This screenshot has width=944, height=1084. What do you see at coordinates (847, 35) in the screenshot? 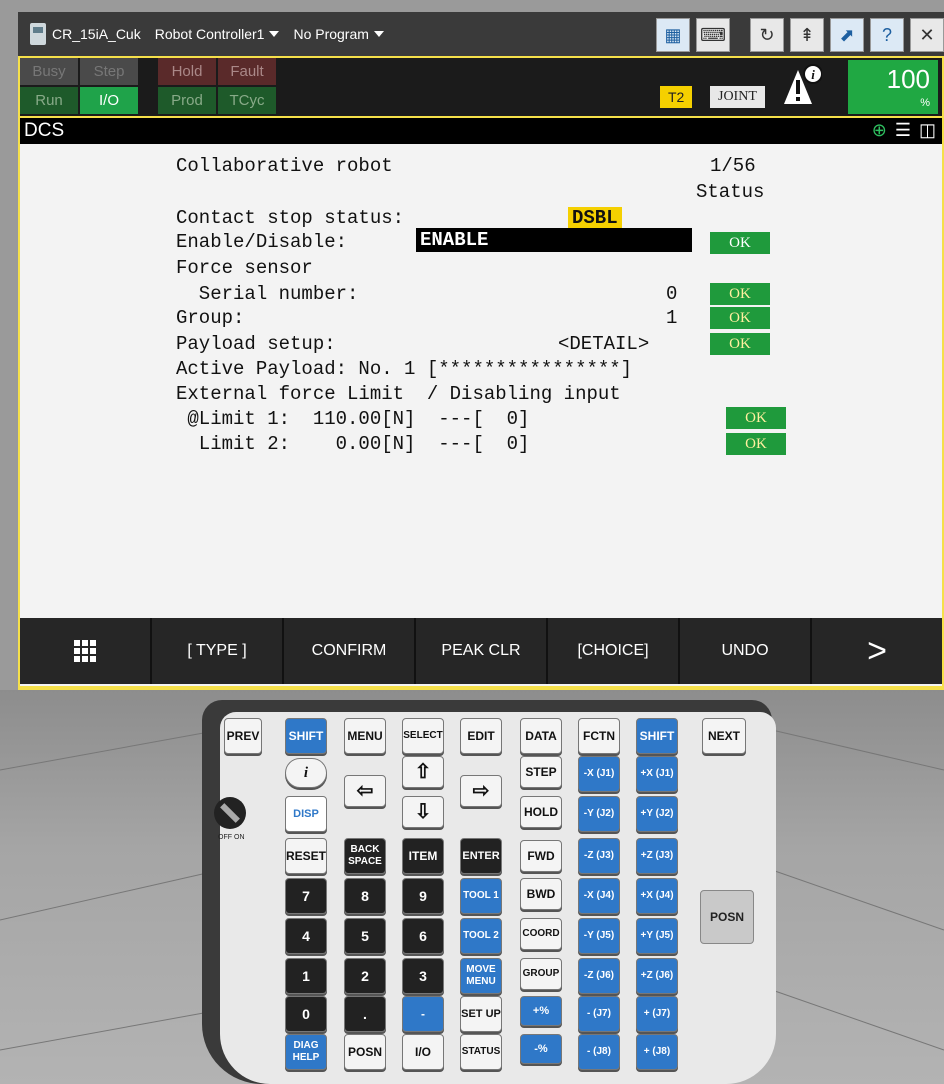
I see `external-link-icon: ⬈` at bounding box center [847, 35].